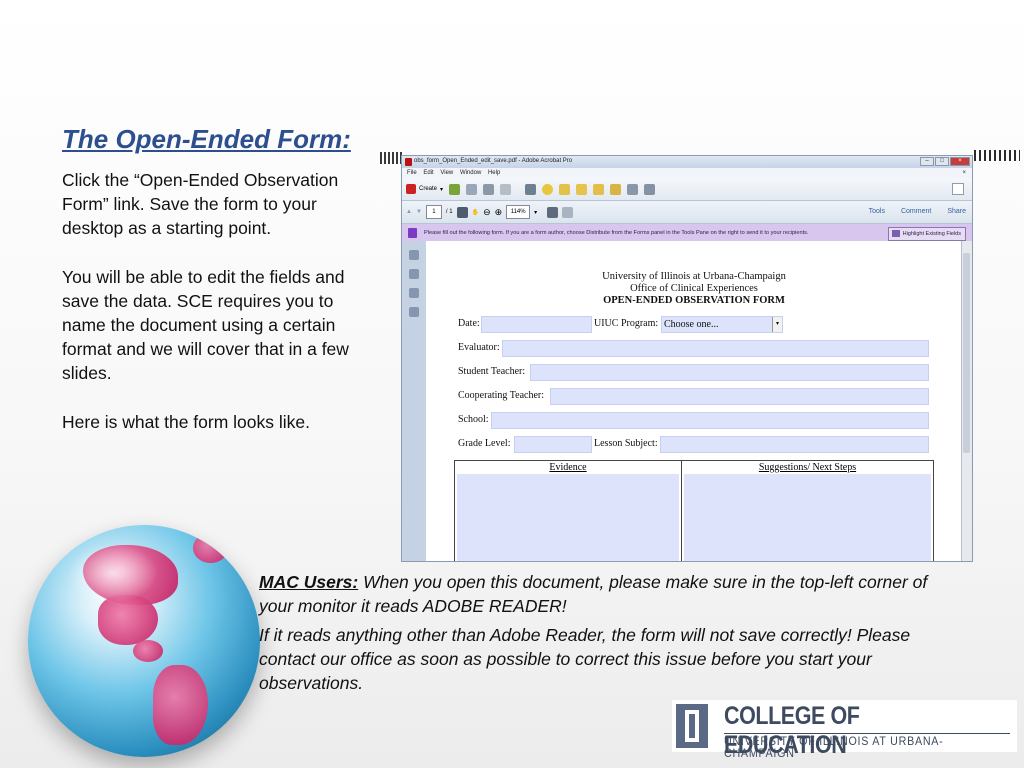  I want to click on signatures-icon, so click(414, 312).